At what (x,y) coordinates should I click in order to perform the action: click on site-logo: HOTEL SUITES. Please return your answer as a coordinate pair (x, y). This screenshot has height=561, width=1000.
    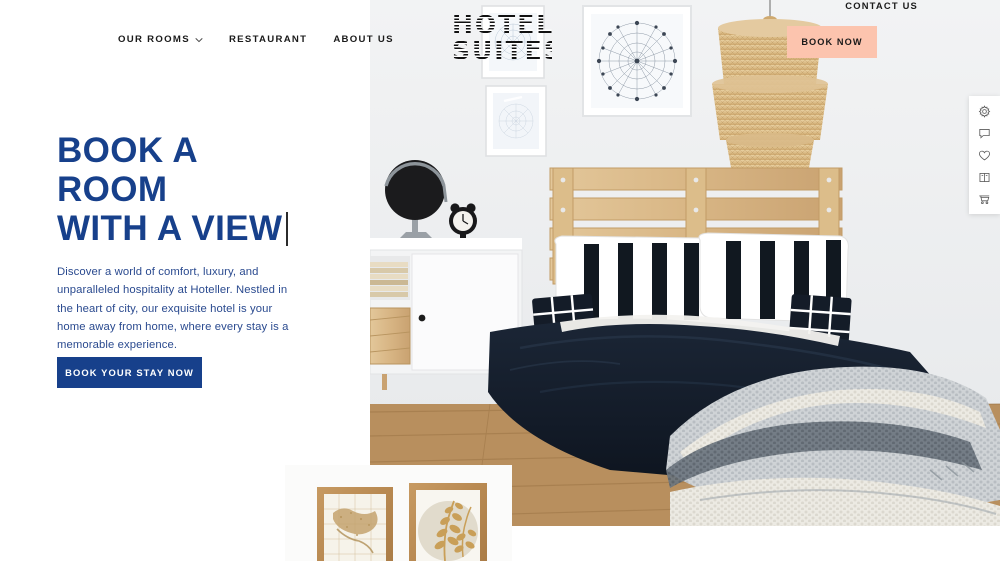
    Looking at the image, I should click on (508, 37).